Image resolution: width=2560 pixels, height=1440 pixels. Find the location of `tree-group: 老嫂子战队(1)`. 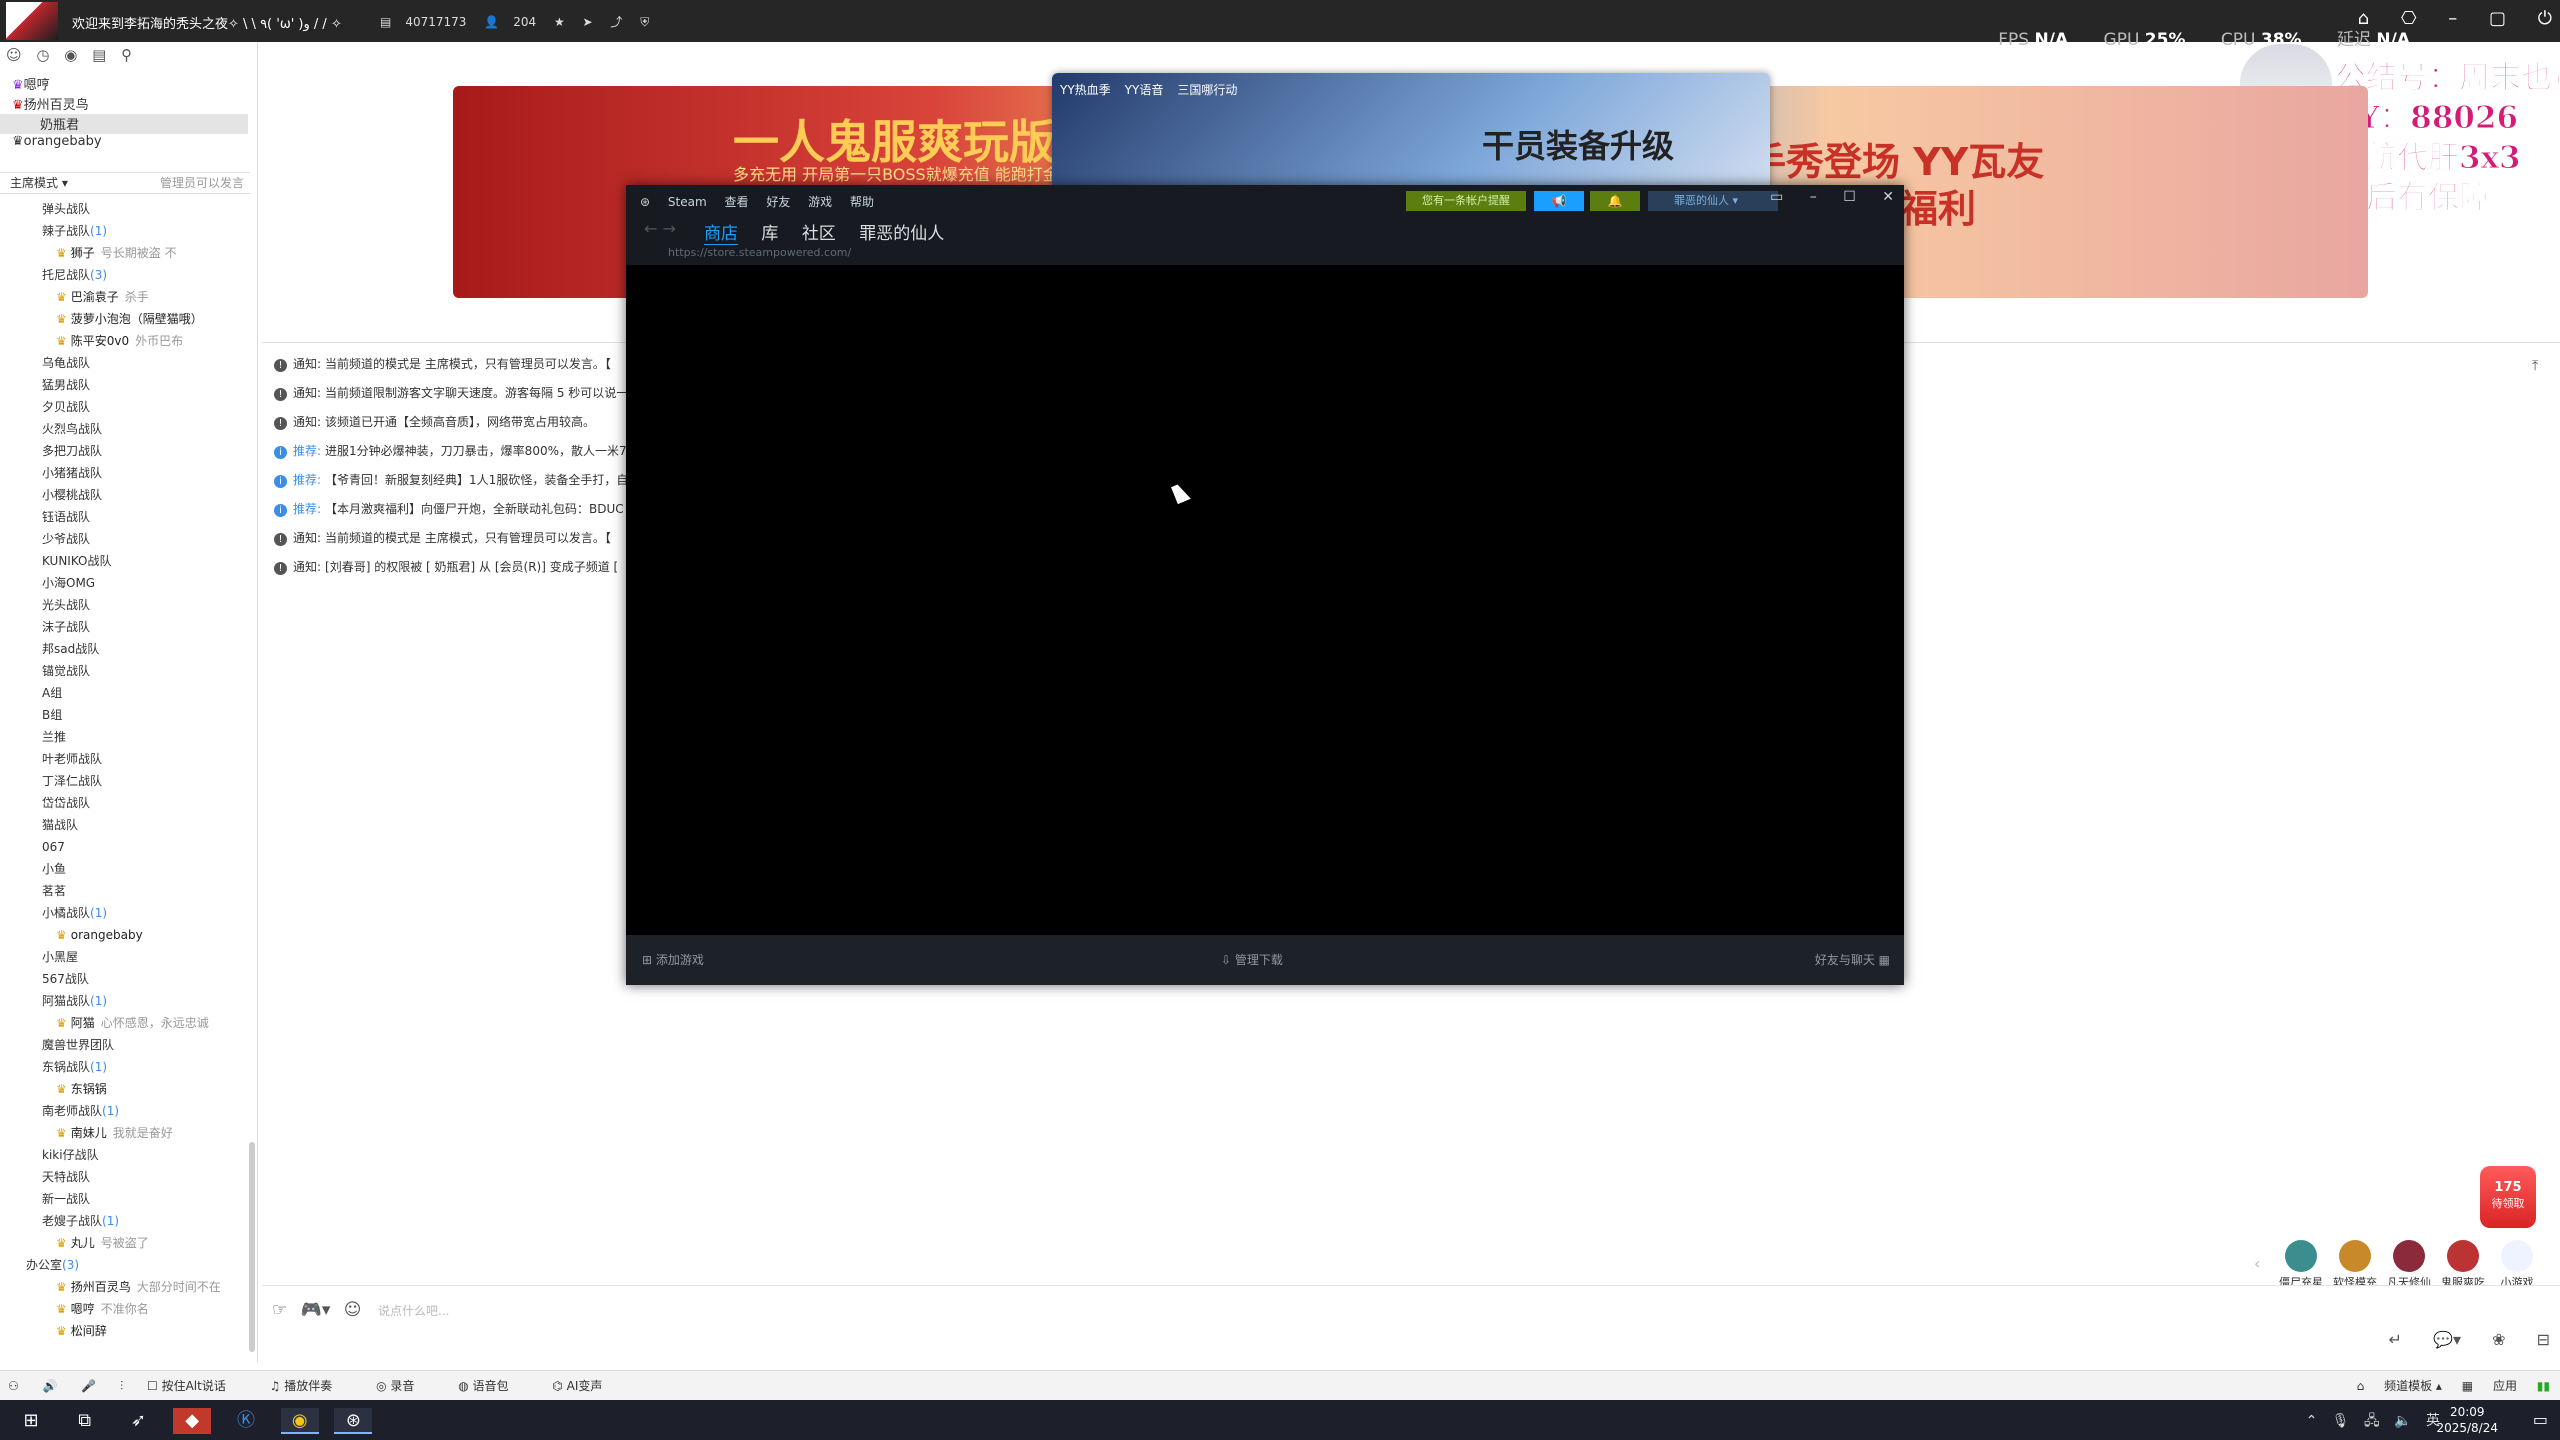

tree-group: 老嫂子战队(1) is located at coordinates (126, 1221).